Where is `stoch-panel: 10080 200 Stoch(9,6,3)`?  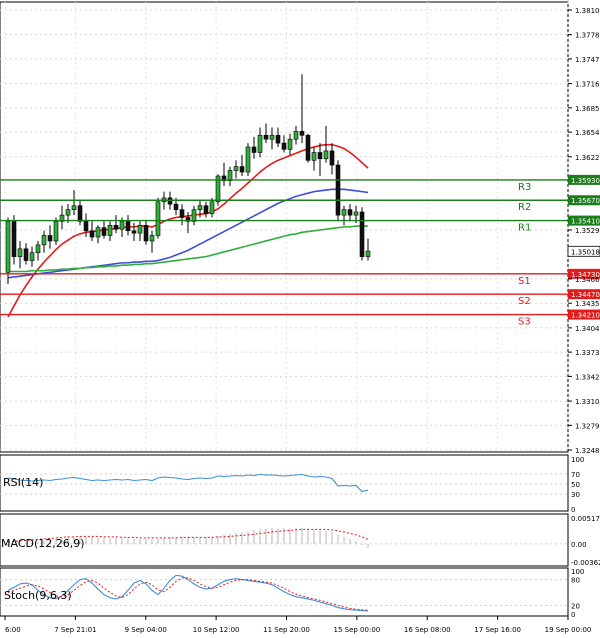 stoch-panel: 10080 200 Stoch(9,6,3) is located at coordinates (292, 593).